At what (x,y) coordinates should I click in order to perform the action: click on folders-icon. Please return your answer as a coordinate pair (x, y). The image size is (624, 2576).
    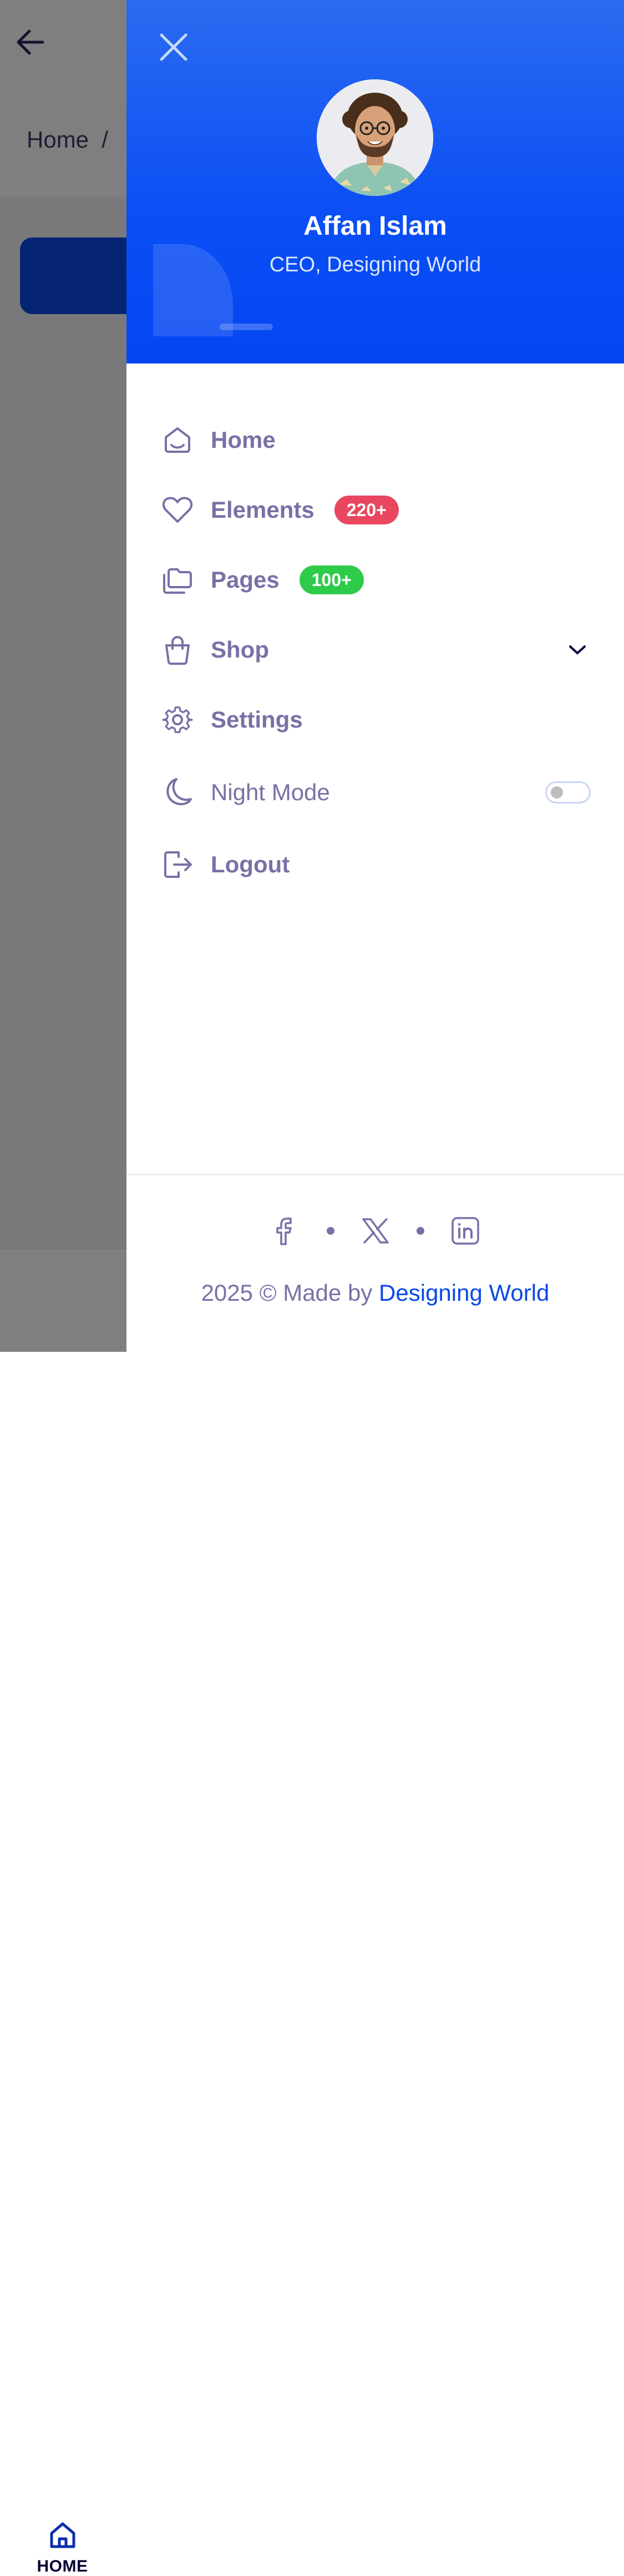
    Looking at the image, I should click on (177, 580).